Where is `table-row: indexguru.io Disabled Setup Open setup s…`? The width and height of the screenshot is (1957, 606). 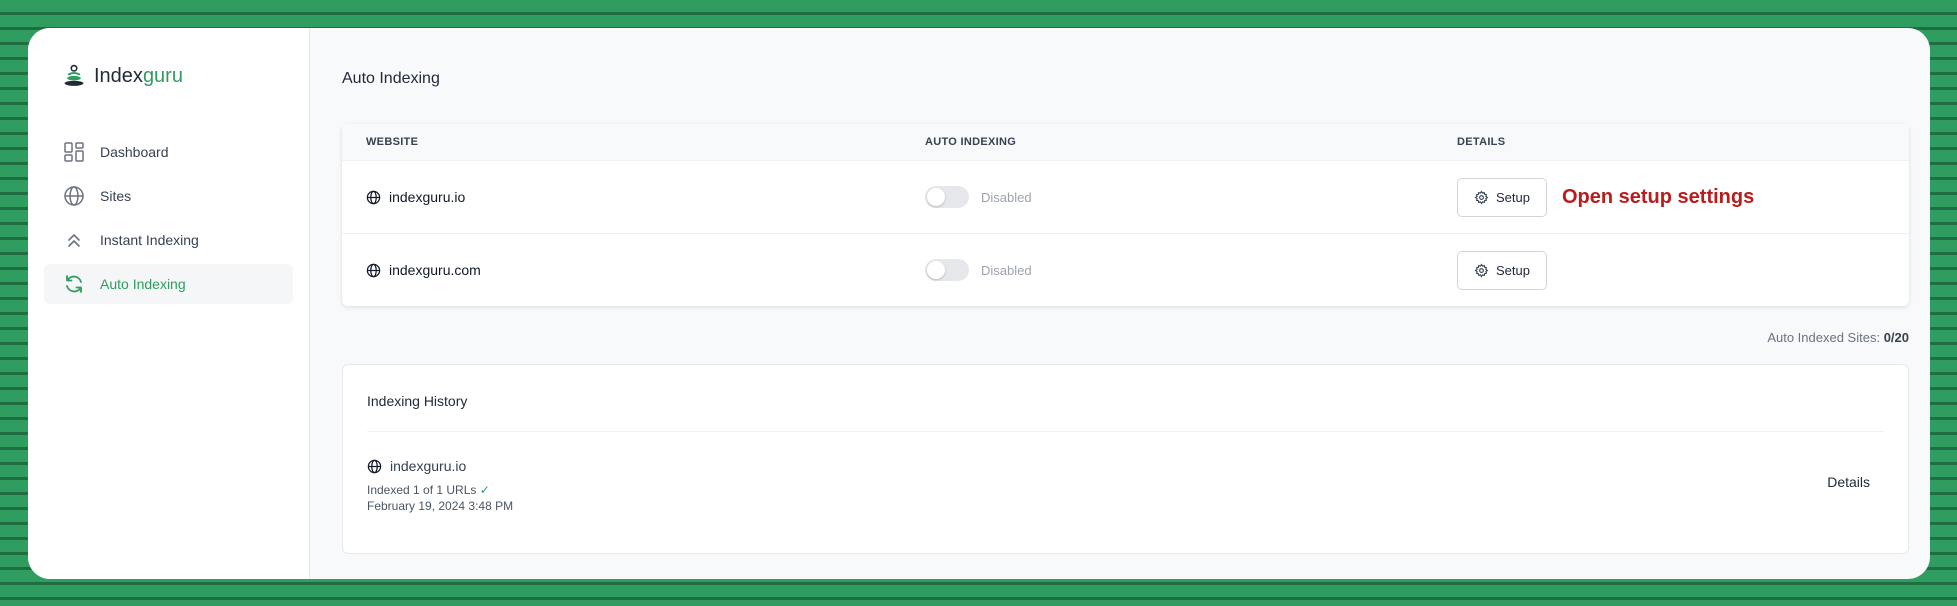
table-row: indexguru.io Disabled Setup Open setup s… is located at coordinates (1125, 196).